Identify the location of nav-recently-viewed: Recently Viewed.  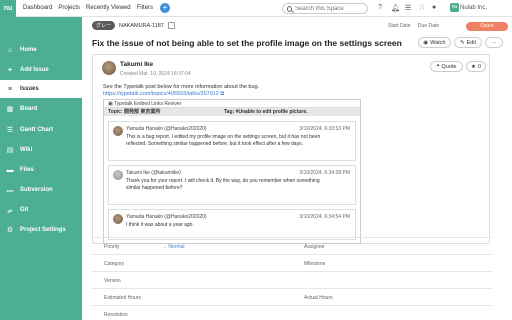
(108, 8).